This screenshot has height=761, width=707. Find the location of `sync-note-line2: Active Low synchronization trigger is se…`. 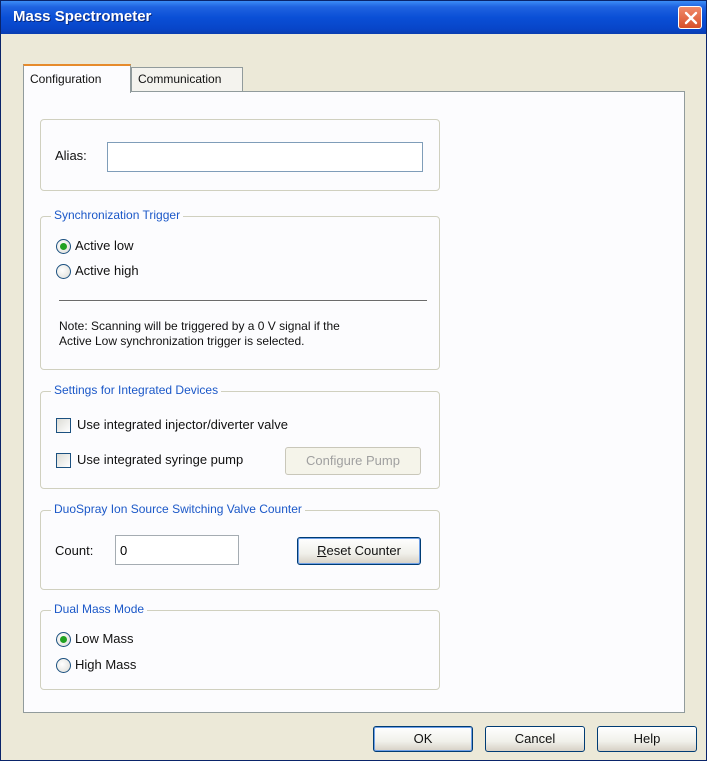

sync-note-line2: Active Low synchronization trigger is se… is located at coordinates (182, 341).